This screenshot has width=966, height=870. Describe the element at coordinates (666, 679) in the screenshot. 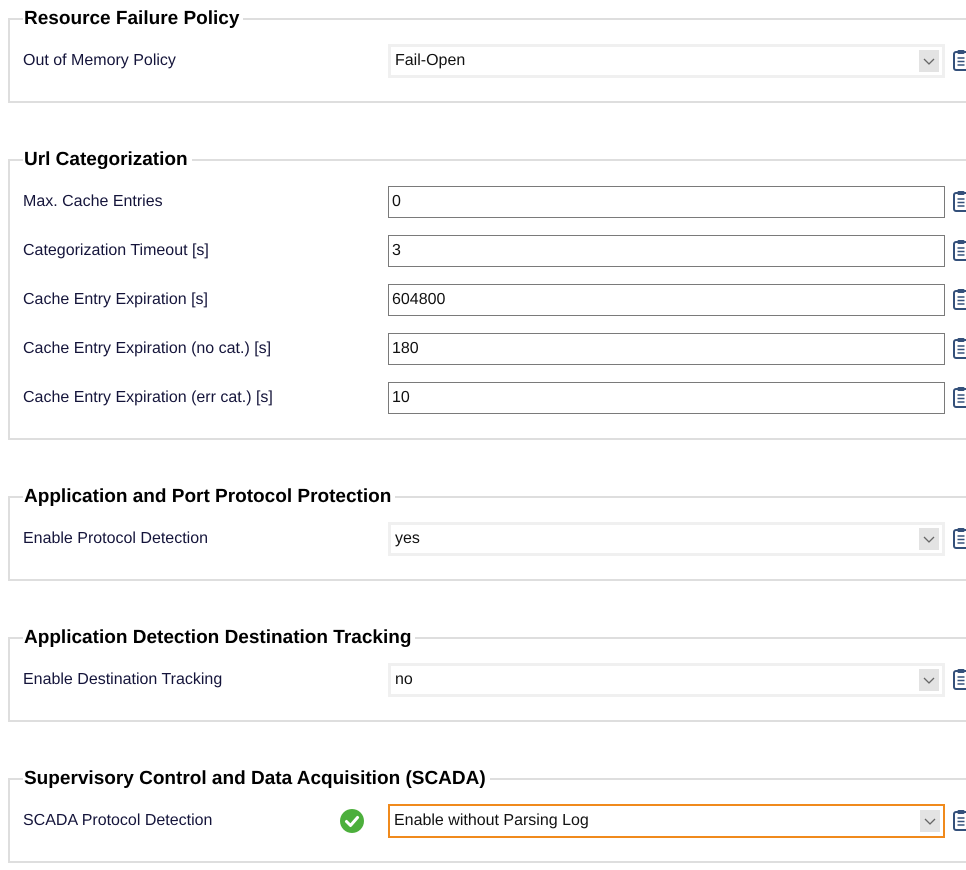

I see `dropdown: no` at that location.